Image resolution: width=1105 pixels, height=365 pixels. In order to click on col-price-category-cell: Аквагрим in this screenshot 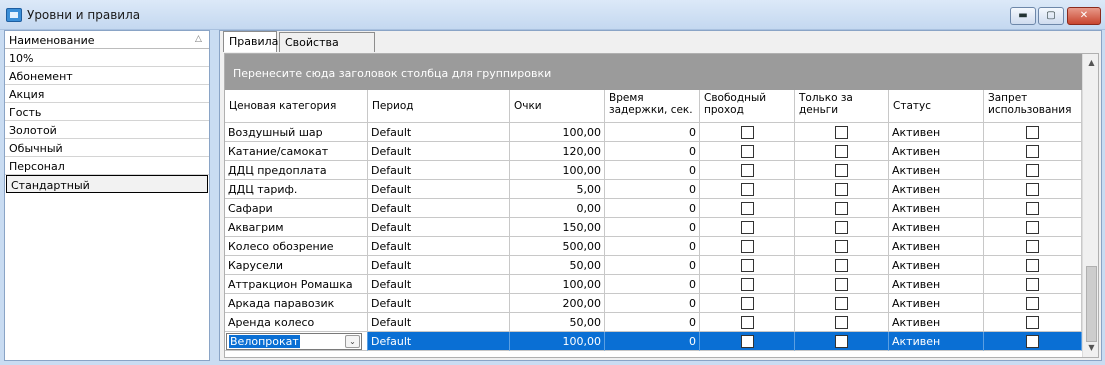, I will do `click(296, 227)`.